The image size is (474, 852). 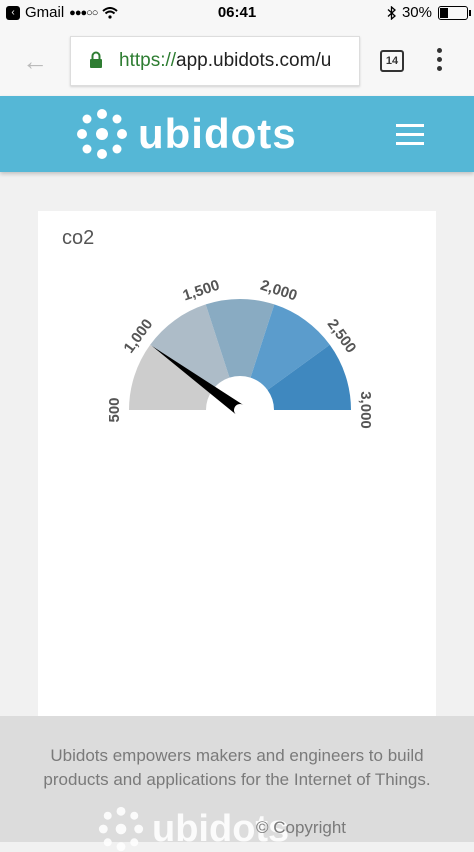 I want to click on app-header: ubidots, so click(x=237, y=134).